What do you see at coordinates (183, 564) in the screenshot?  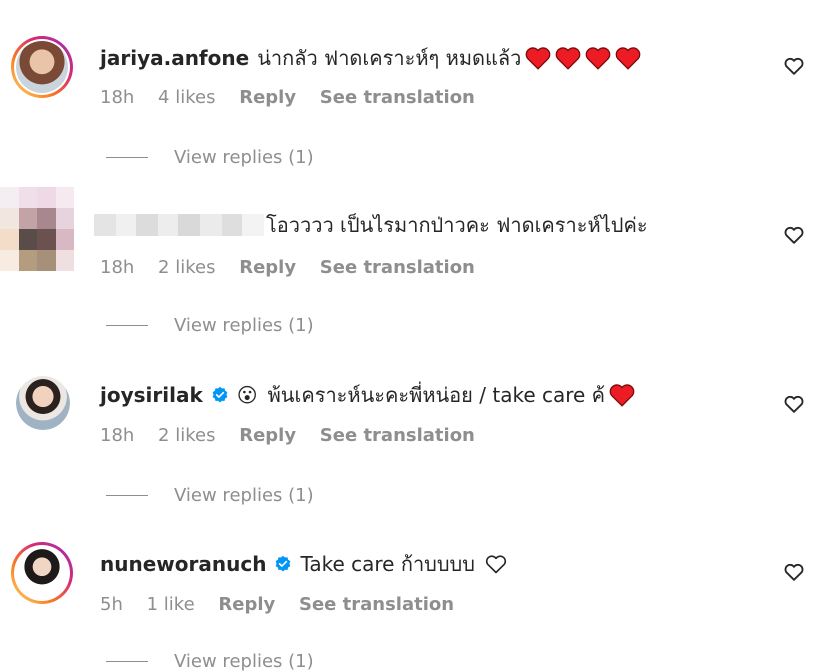 I see `username-link: nuneworanuch` at bounding box center [183, 564].